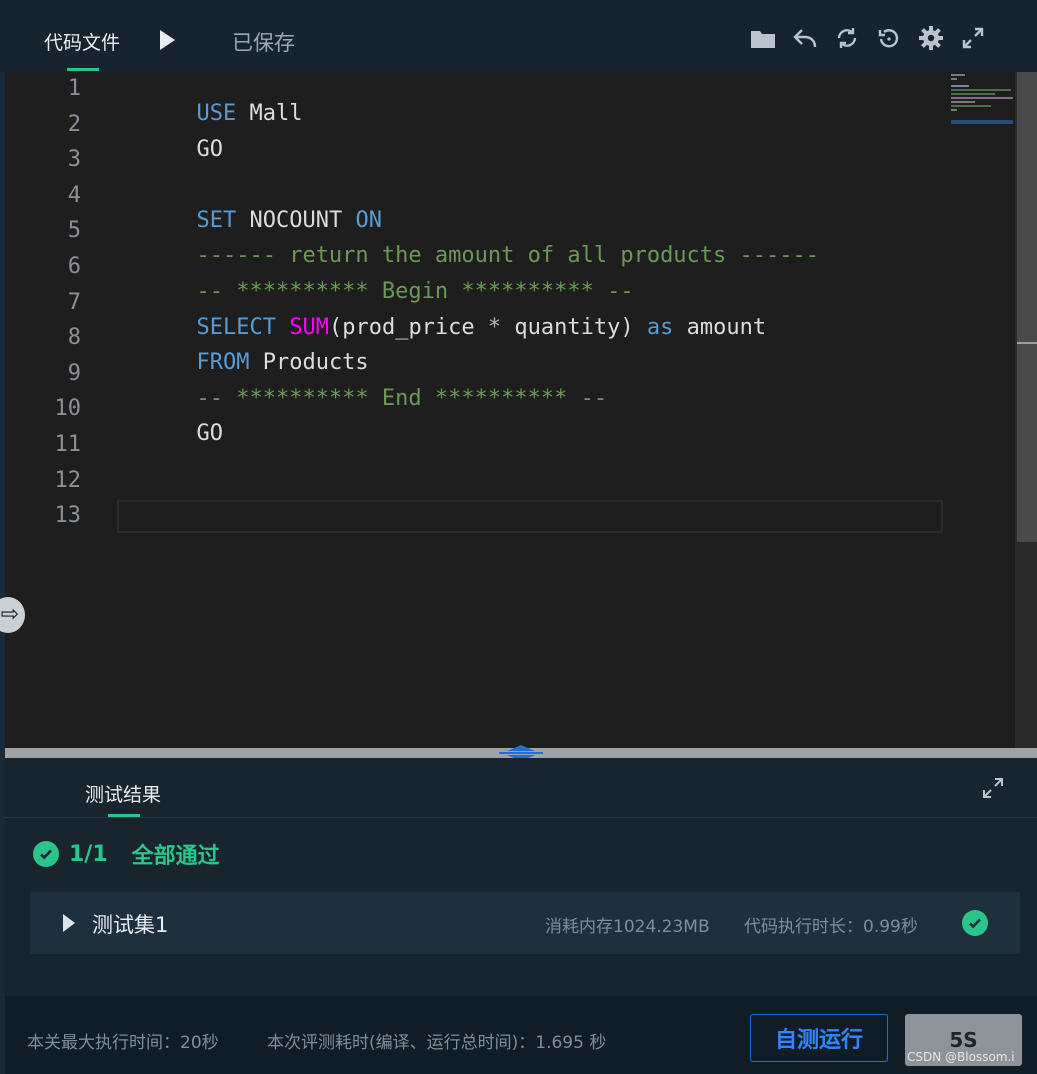  I want to click on current-line-highlight, so click(530, 516).